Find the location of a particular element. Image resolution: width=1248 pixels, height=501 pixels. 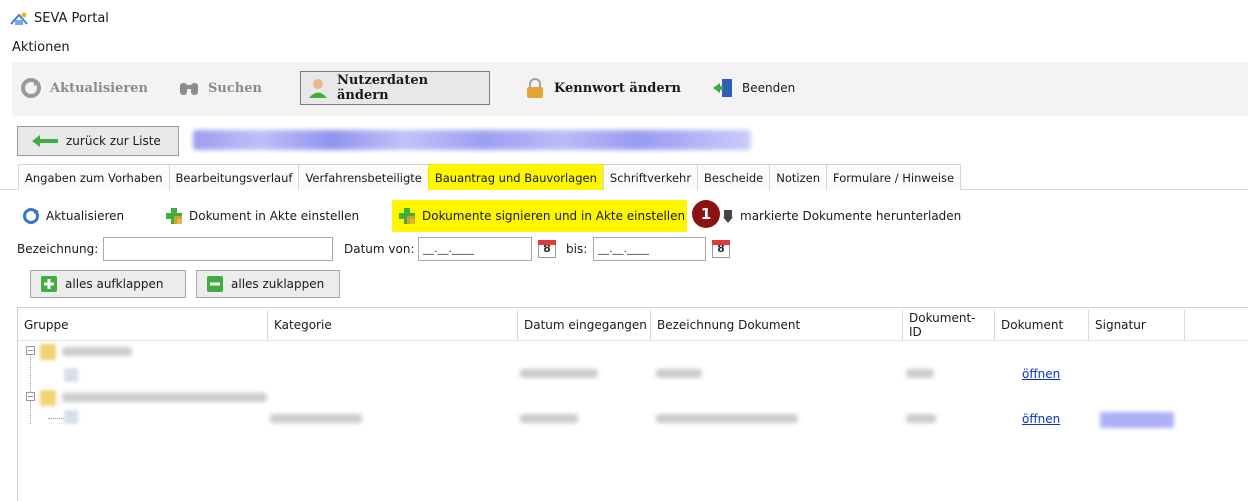

tab-verfahrensbeteiligte: Verfahrensbeteiligte is located at coordinates (363, 177).